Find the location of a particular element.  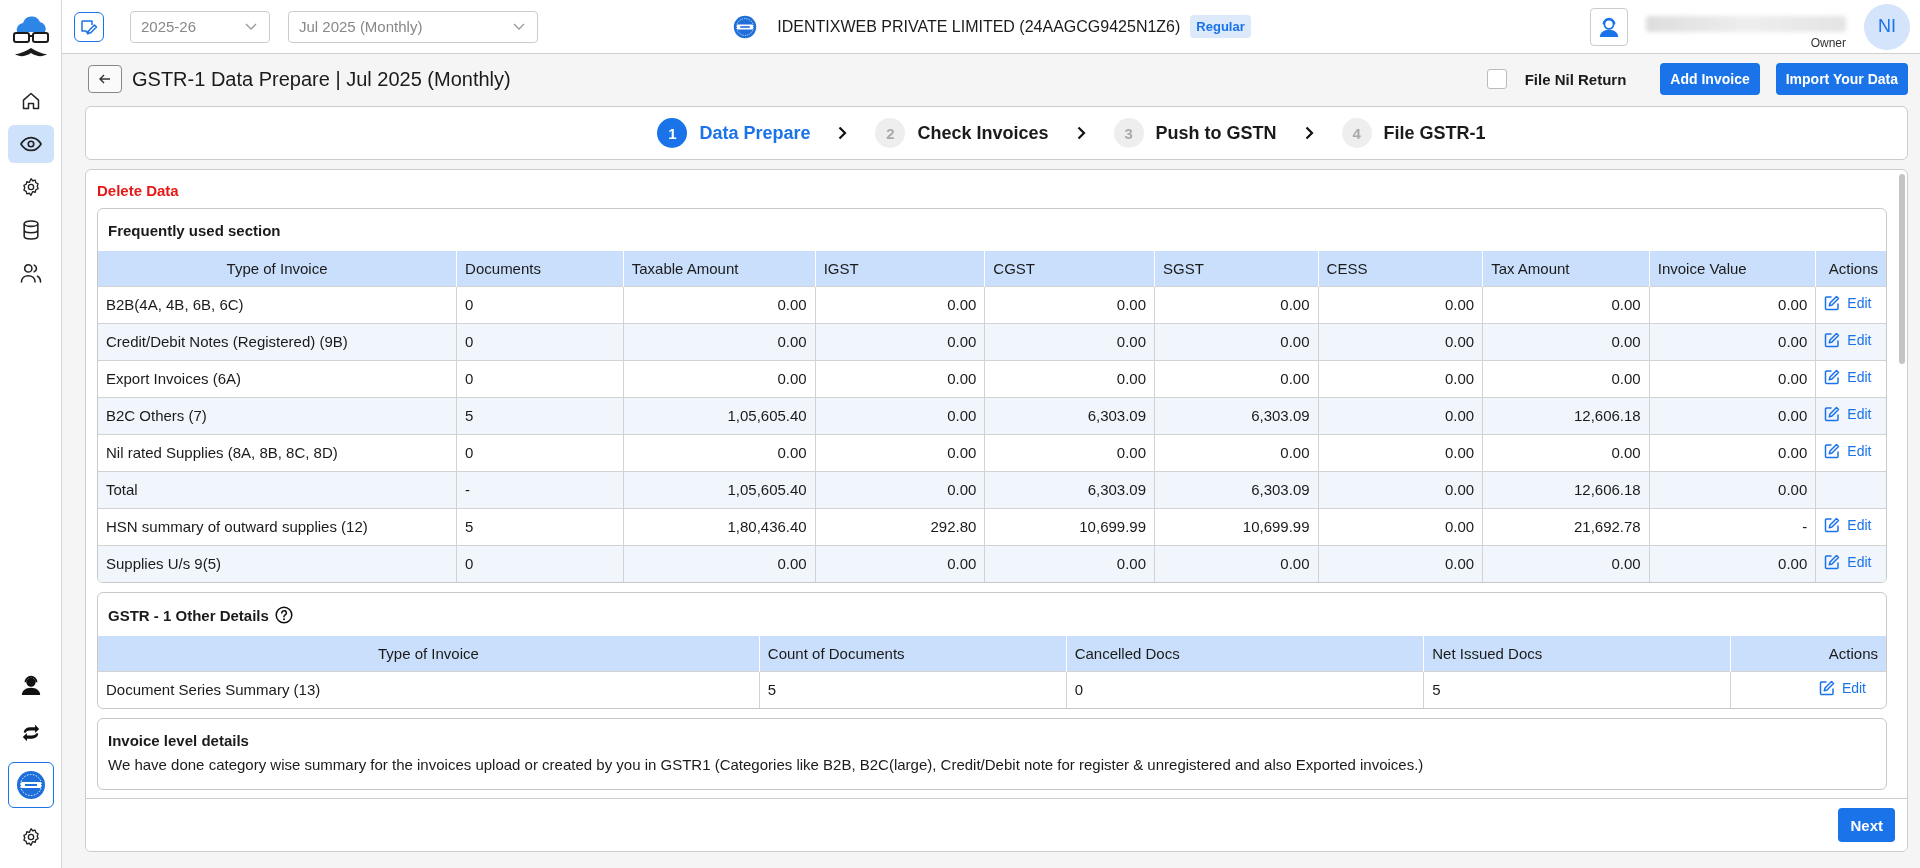

company-name: IDENTIXWEB PRIVATE LIMITED (24AAGCG9425N1Z6) is located at coordinates (979, 26).